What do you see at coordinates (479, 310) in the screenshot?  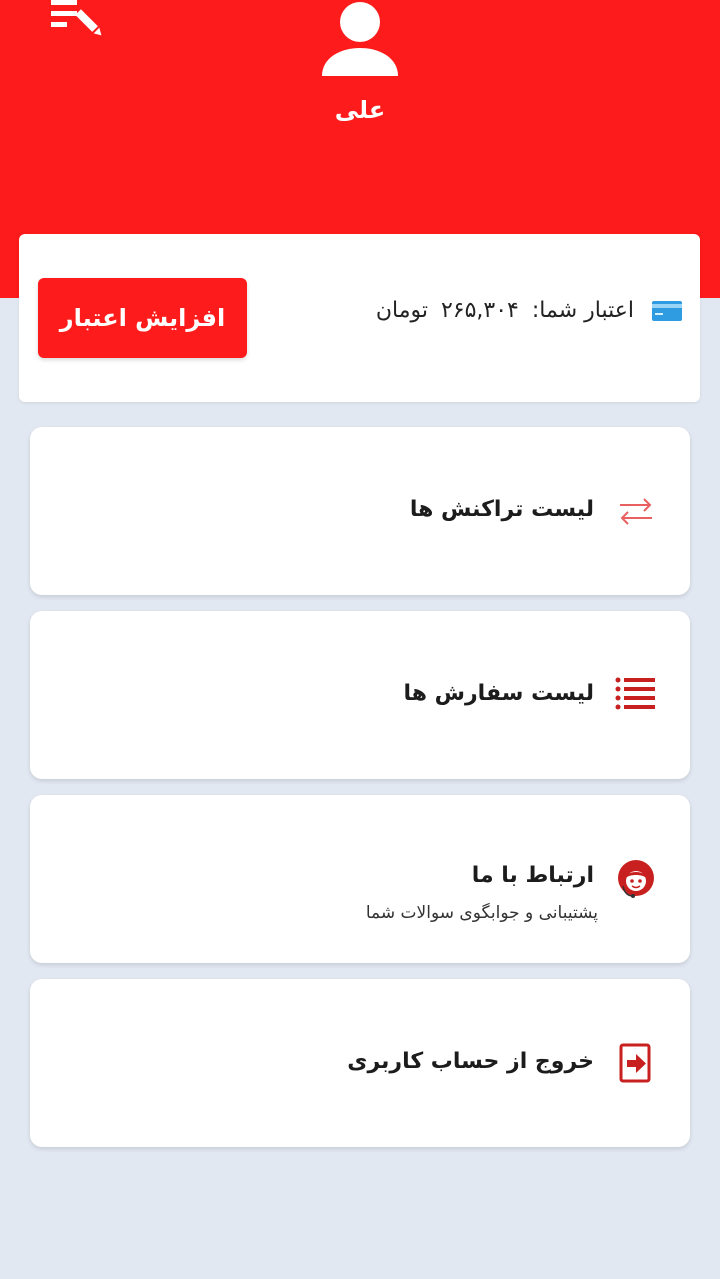 I see `credit-amount: ۲۶۵,۳۰۴` at bounding box center [479, 310].